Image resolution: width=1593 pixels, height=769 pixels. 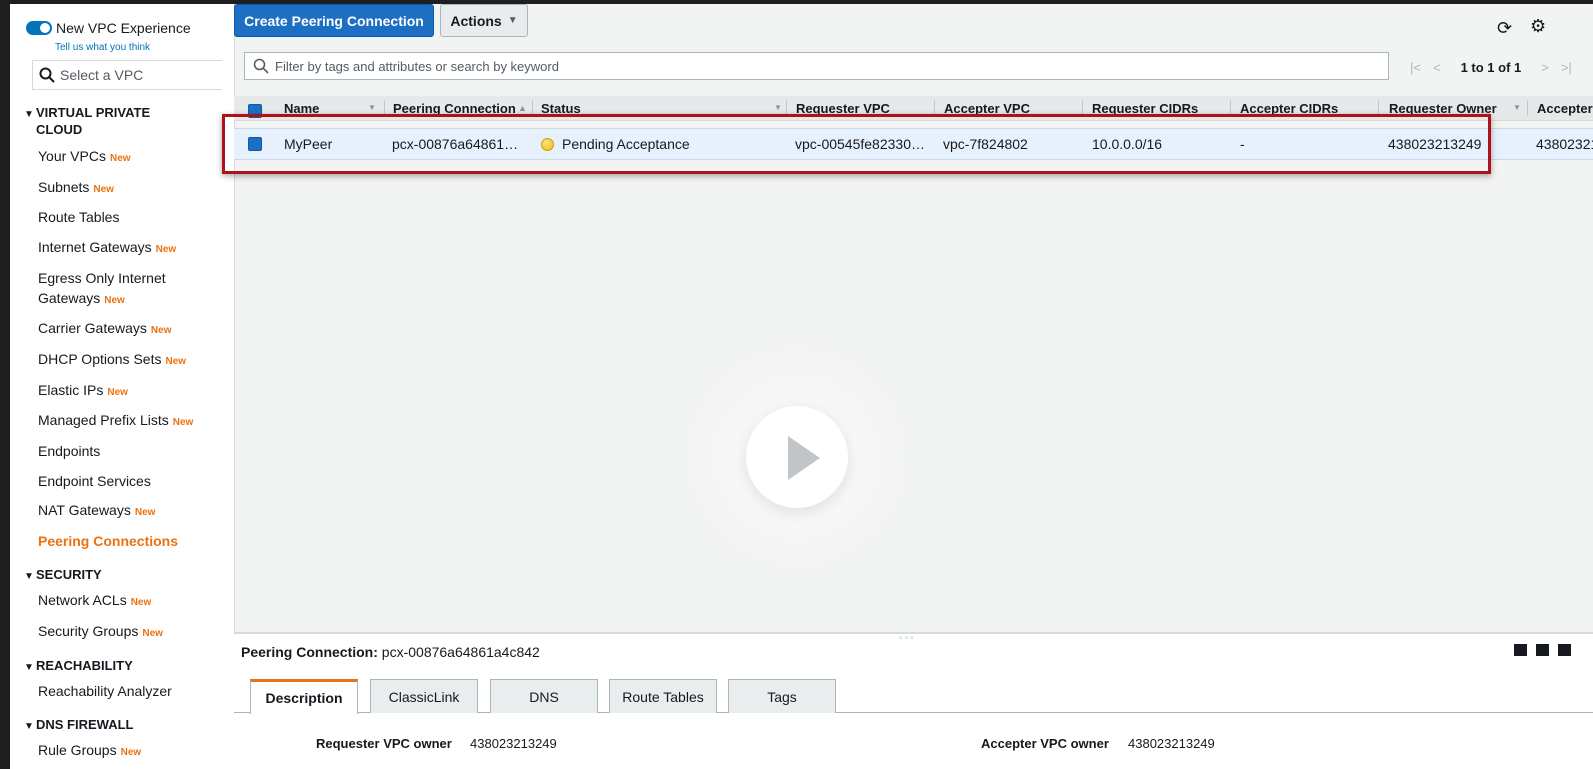 What do you see at coordinates (1566, 67) in the screenshot?
I see `last-page-icon: >|` at bounding box center [1566, 67].